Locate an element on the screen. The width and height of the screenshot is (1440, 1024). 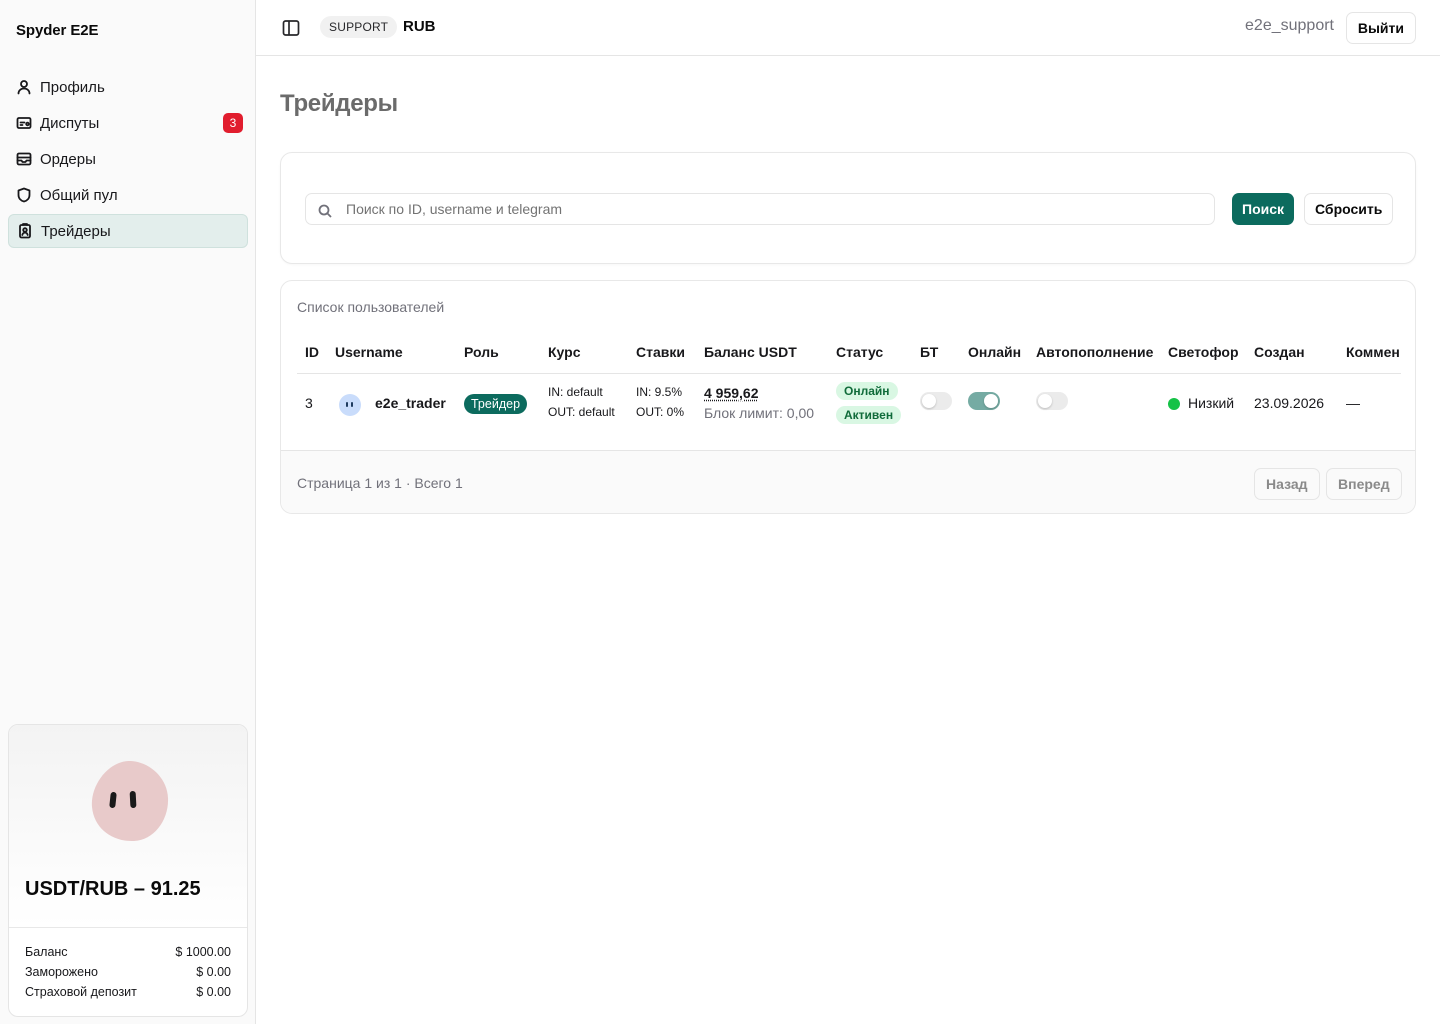
column-header-rate: Курс is located at coordinates (564, 352).